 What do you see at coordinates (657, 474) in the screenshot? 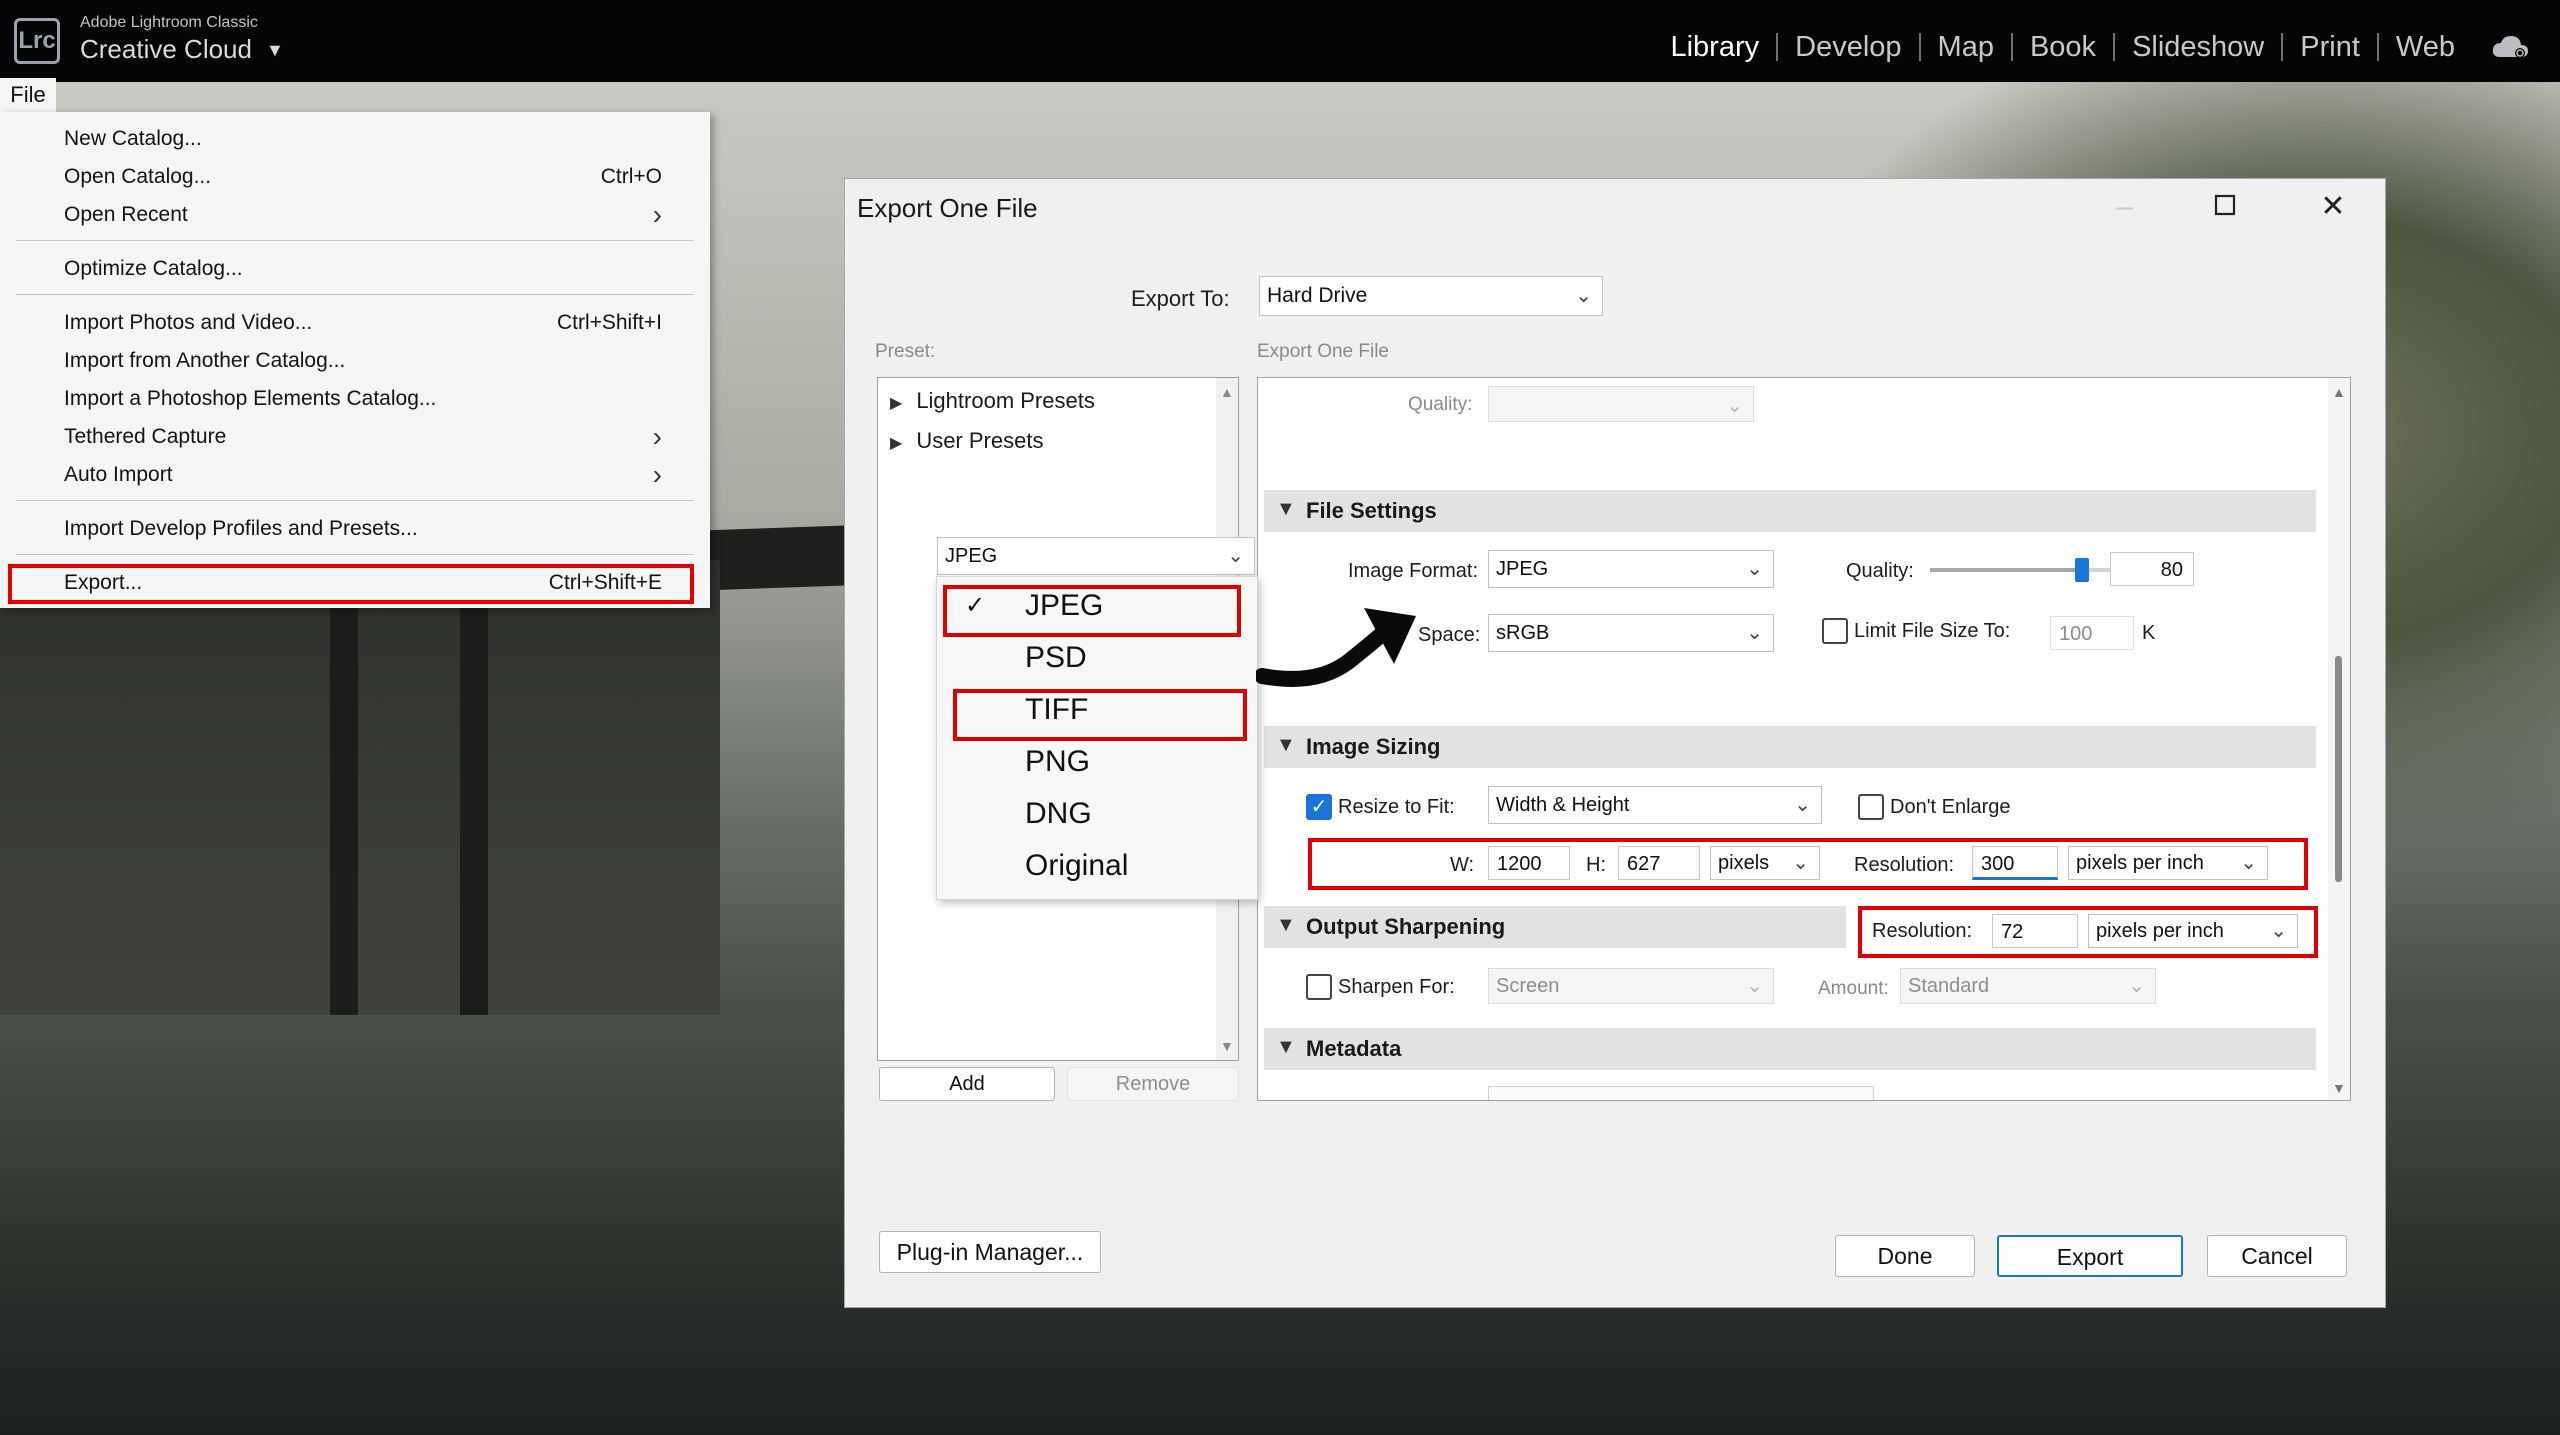
I see `chevron-right-icon: ›` at bounding box center [657, 474].